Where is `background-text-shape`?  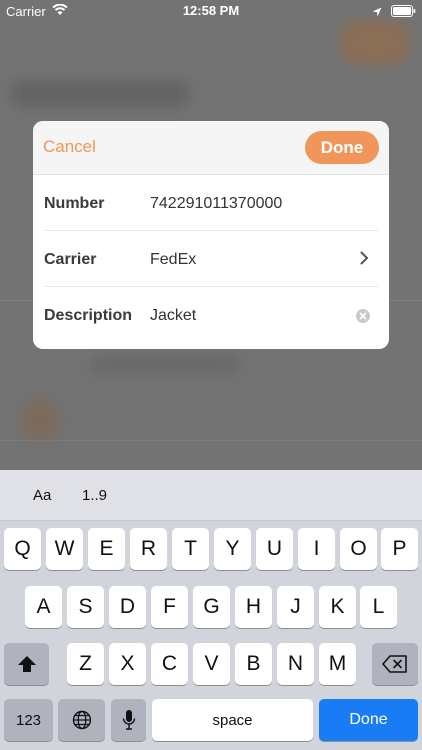 background-text-shape is located at coordinates (165, 365).